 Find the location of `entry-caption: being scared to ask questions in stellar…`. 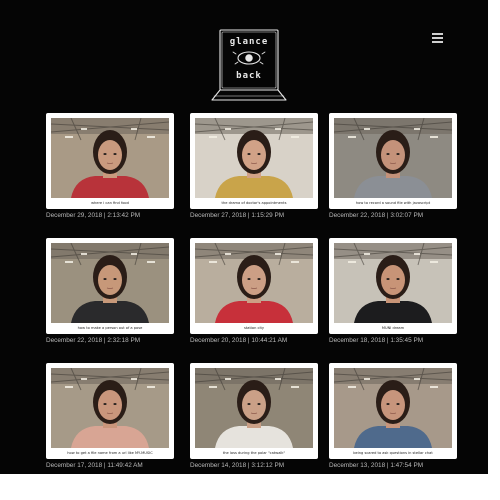

entry-caption: being scared to ask questions in stellar… is located at coordinates (393, 453).